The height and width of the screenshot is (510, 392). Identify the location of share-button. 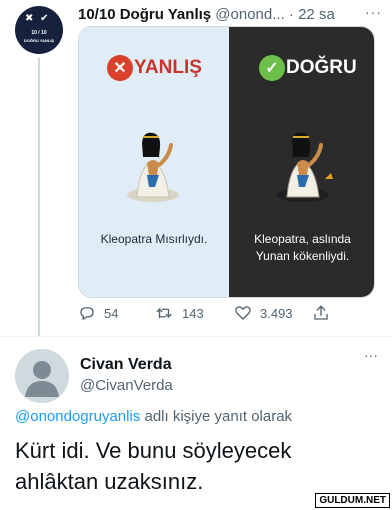
(325, 313).